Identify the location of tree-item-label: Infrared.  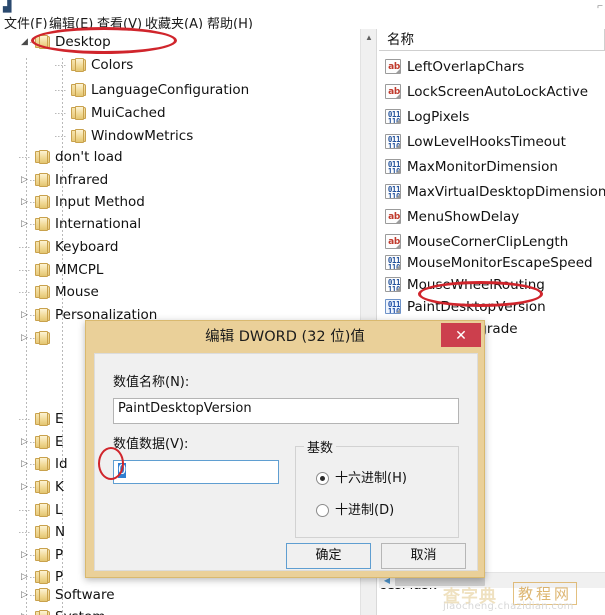
(82, 180).